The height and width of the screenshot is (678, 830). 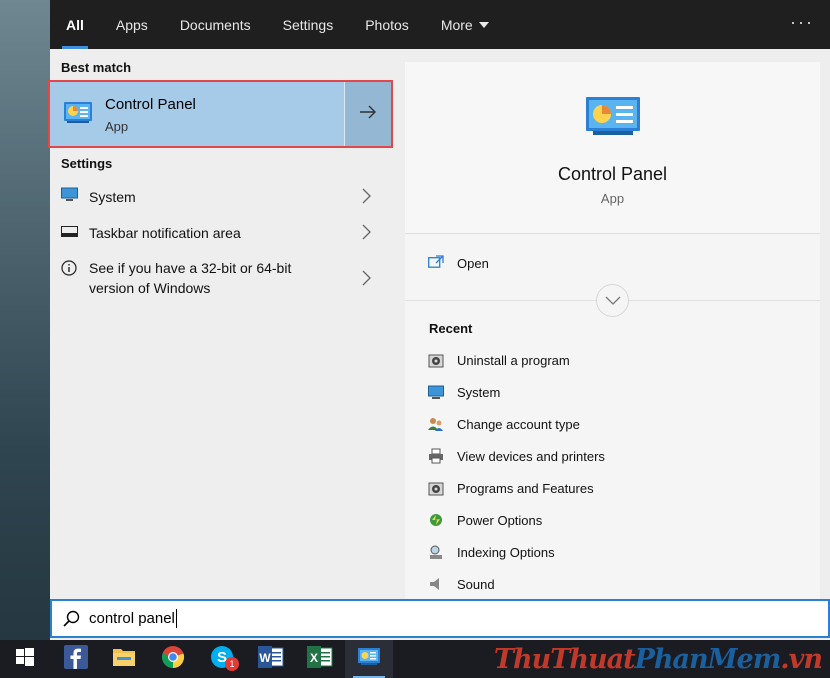 I want to click on indexing-icon, so click(x=436, y=552).